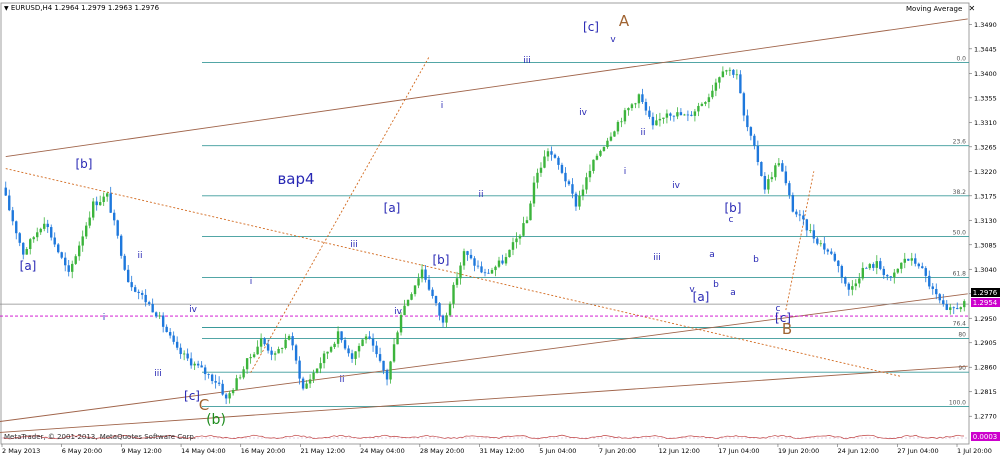 This screenshot has height=457, width=1000. I want to click on dropdown-triangle-icon: ▼, so click(6, 8).